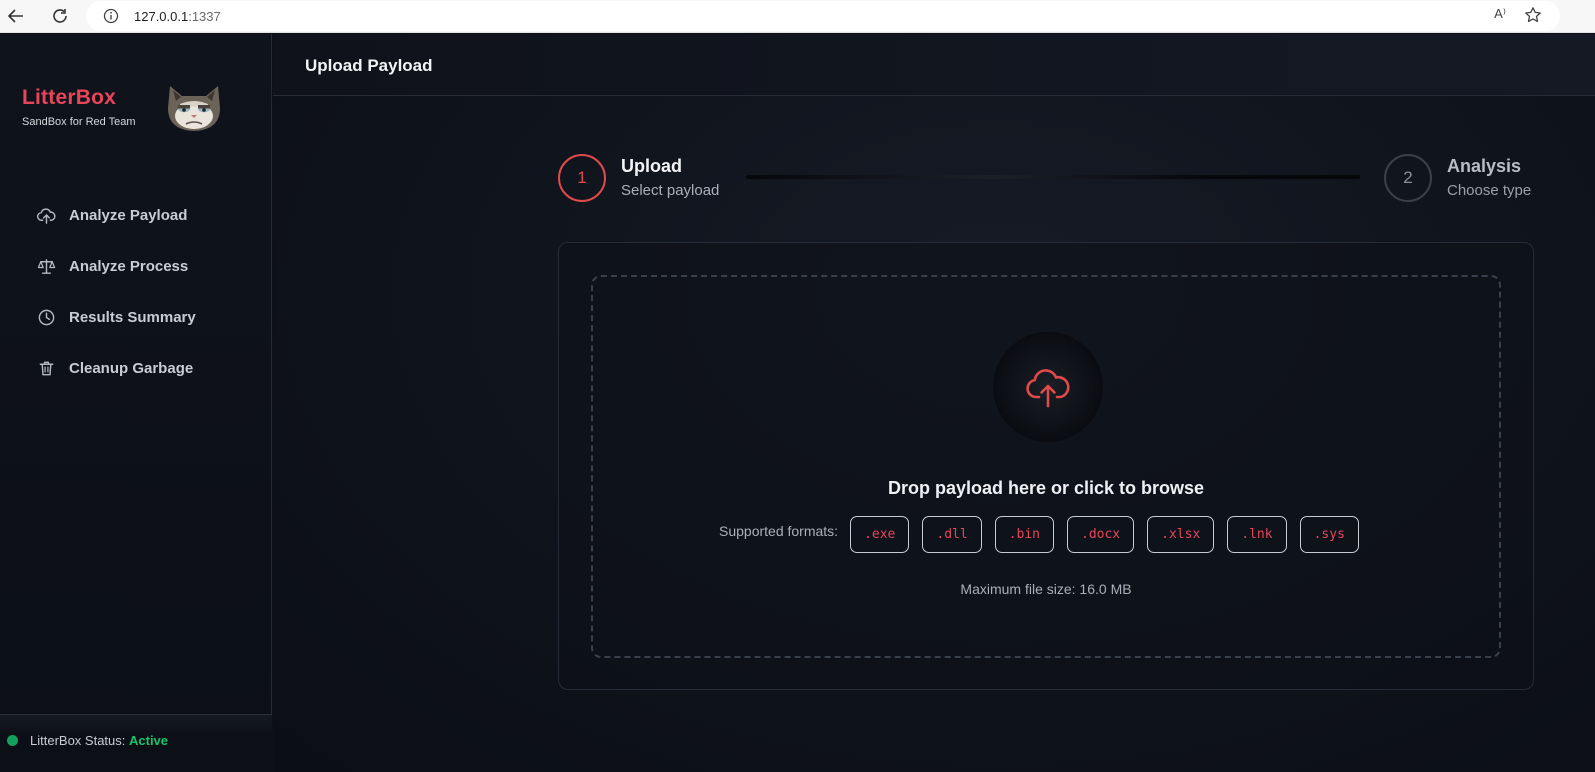 The height and width of the screenshot is (772, 1595). I want to click on status-label: LitterBox Status:, so click(79, 740).